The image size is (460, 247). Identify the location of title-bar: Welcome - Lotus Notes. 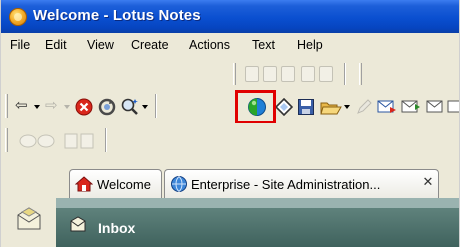
(230, 16).